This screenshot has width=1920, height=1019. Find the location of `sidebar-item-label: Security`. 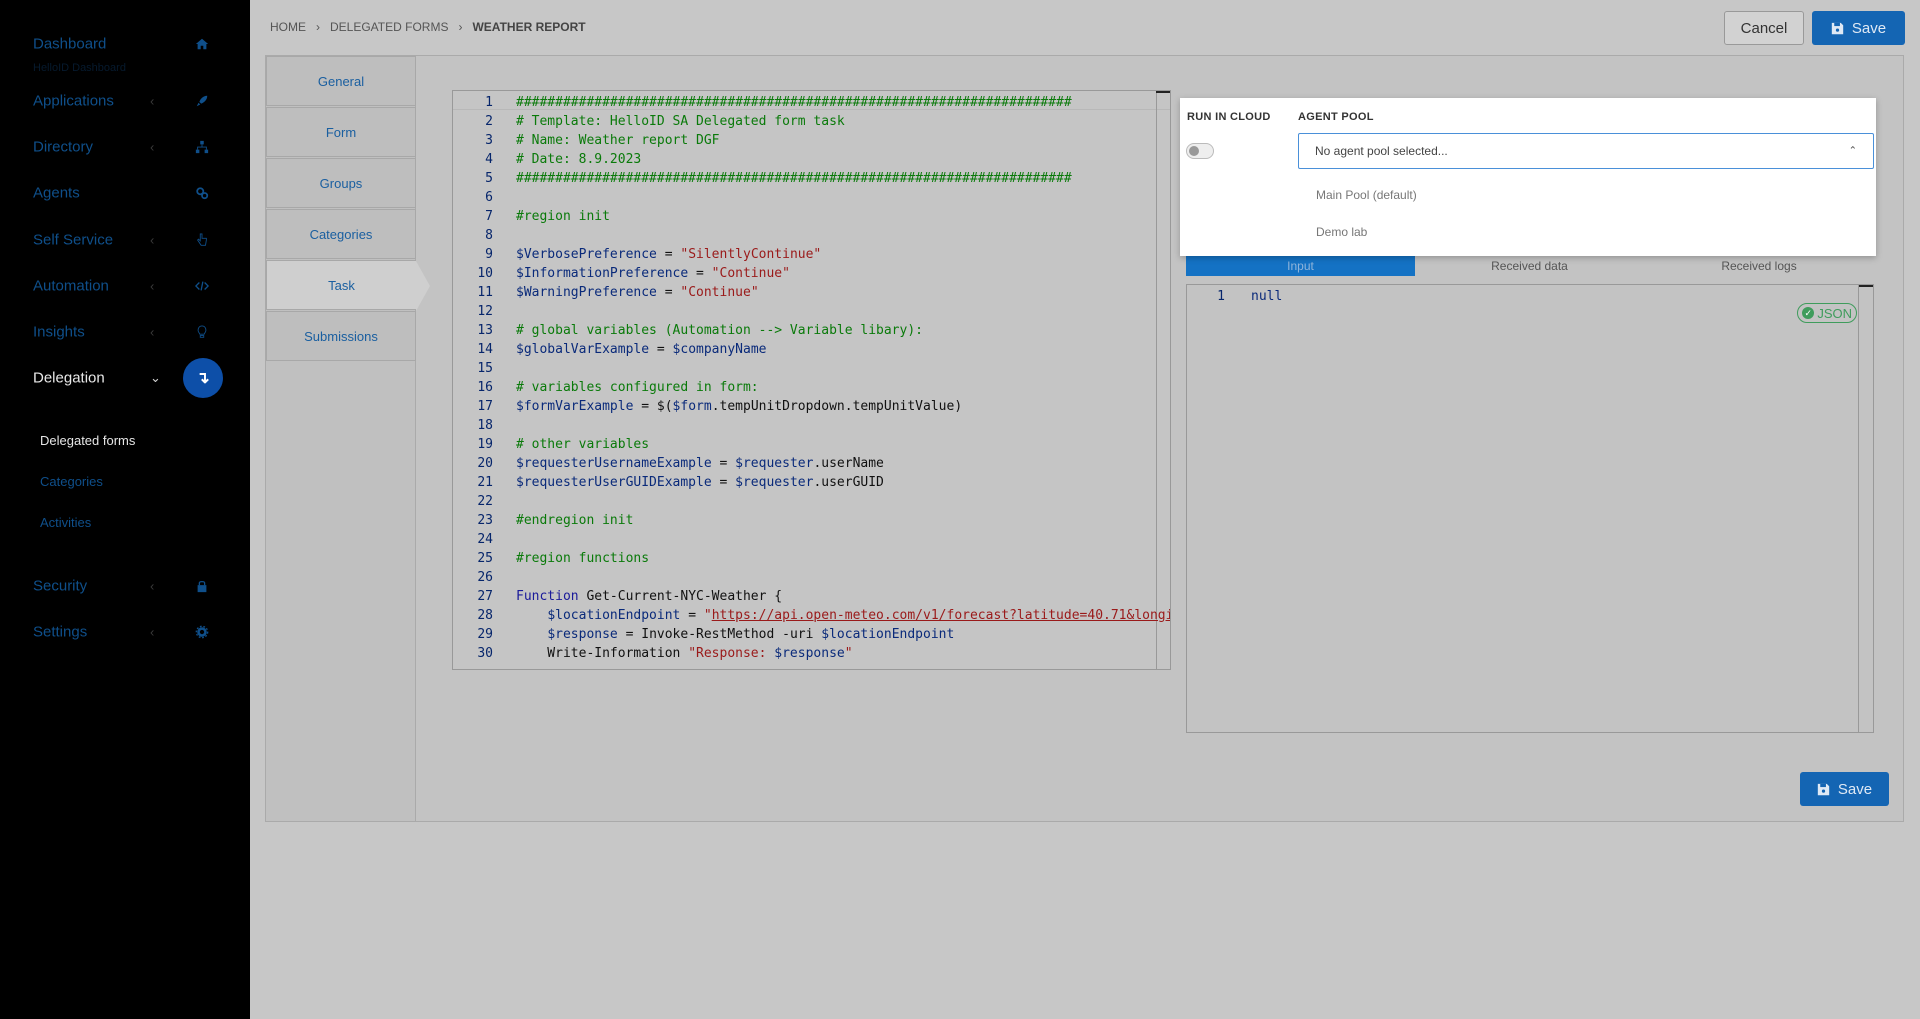

sidebar-item-label: Security is located at coordinates (60, 586).